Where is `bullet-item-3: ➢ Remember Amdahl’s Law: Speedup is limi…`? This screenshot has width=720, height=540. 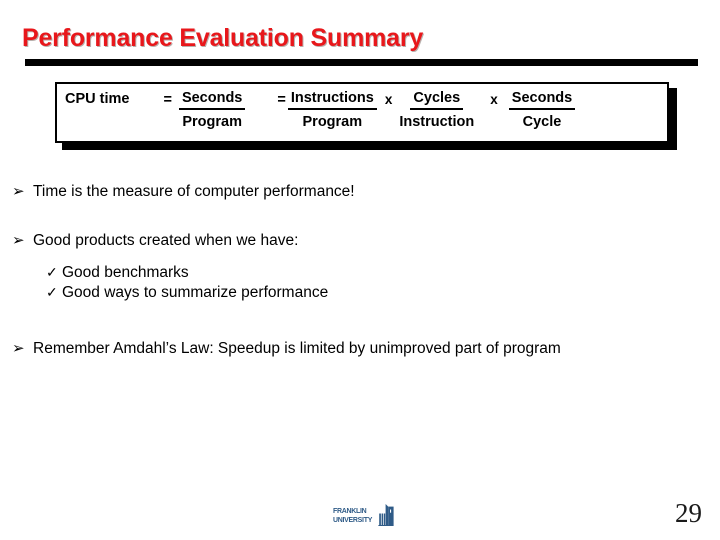 bullet-item-3: ➢ Remember Amdahl’s Law: Speedup is limi… is located at coordinates (352, 349).